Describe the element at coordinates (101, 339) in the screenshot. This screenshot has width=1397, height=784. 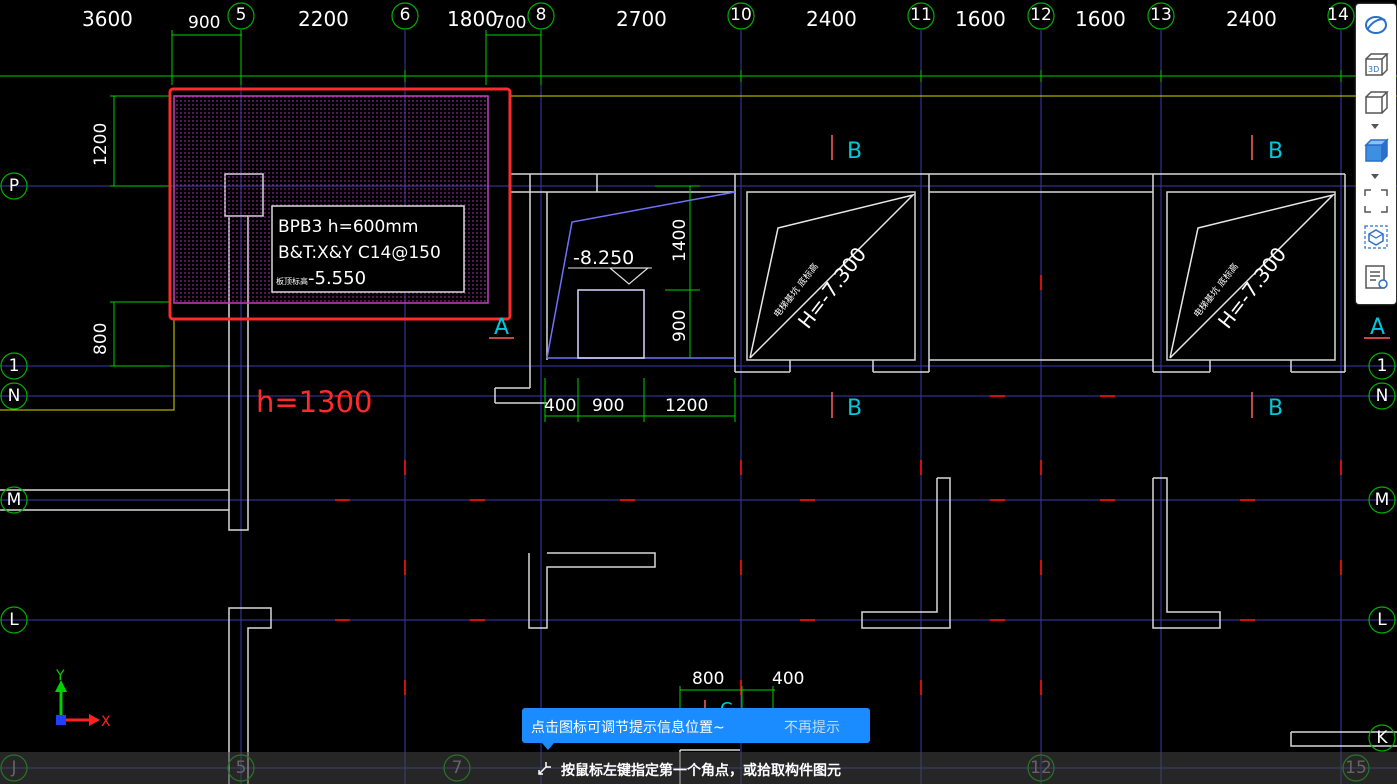
I see `left-dim: 800` at that location.